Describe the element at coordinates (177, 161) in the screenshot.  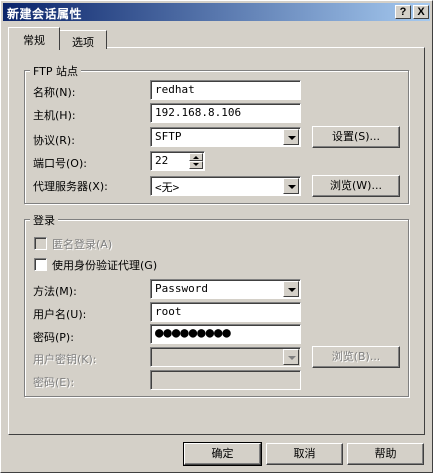
I see `port-stepper: 22` at that location.